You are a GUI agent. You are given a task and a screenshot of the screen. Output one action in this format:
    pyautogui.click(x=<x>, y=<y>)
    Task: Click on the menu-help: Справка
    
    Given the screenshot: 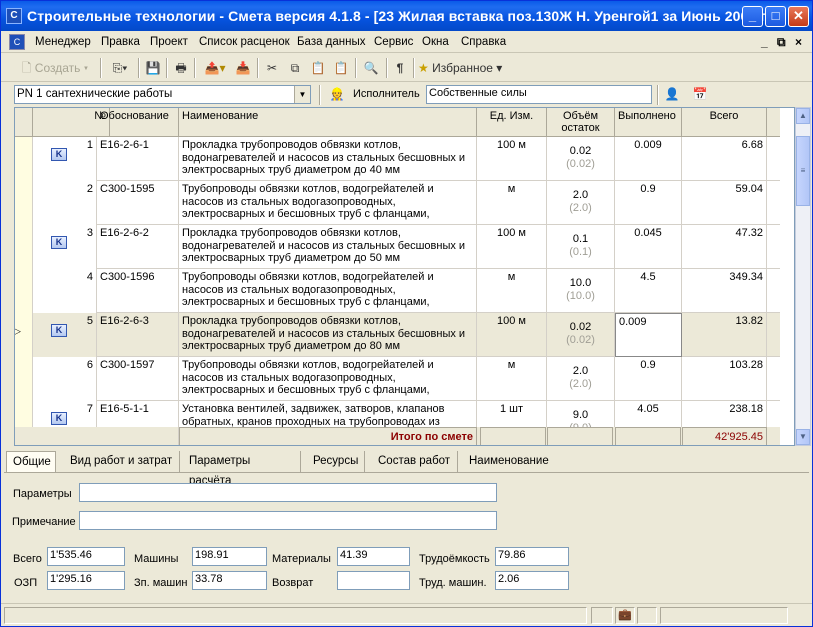 What is the action you would take?
    pyautogui.click(x=483, y=42)
    